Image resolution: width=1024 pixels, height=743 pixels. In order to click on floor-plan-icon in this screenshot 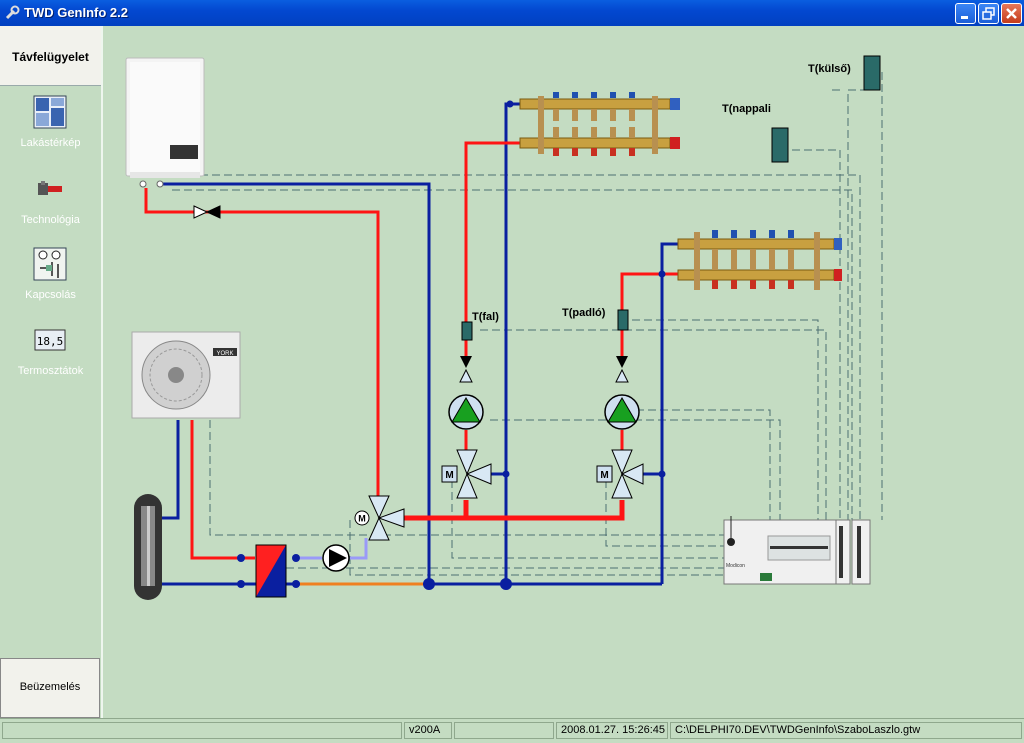, I will do `click(50, 112)`.